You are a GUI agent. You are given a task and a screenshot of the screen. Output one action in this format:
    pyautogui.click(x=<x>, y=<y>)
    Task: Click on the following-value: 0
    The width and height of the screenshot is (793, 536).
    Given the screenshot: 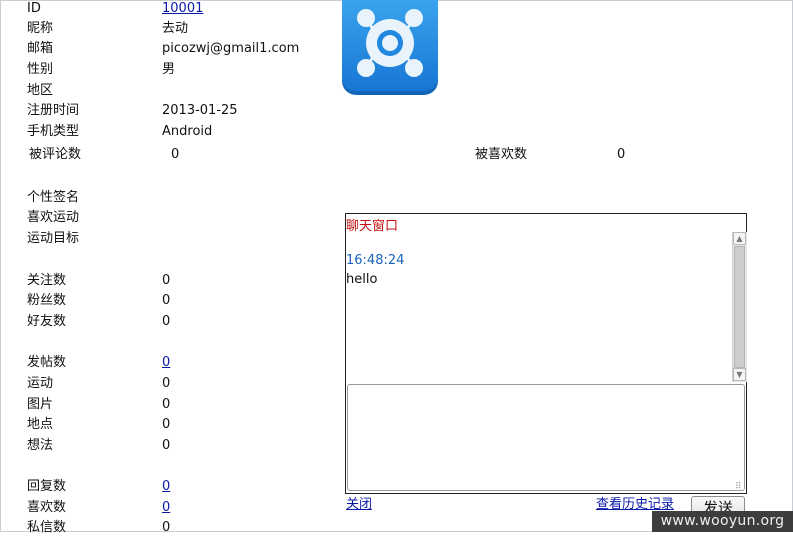 What is the action you would take?
    pyautogui.click(x=166, y=280)
    